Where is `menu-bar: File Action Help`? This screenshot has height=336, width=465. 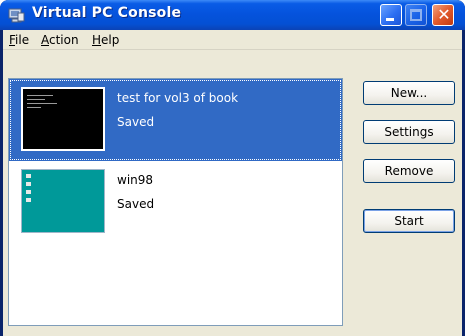
menu-bar: File Action Help is located at coordinates (232, 40).